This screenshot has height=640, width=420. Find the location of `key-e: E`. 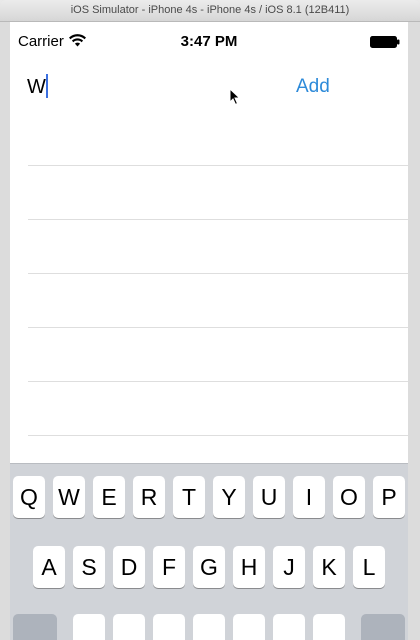

key-e: E is located at coordinates (109, 497).